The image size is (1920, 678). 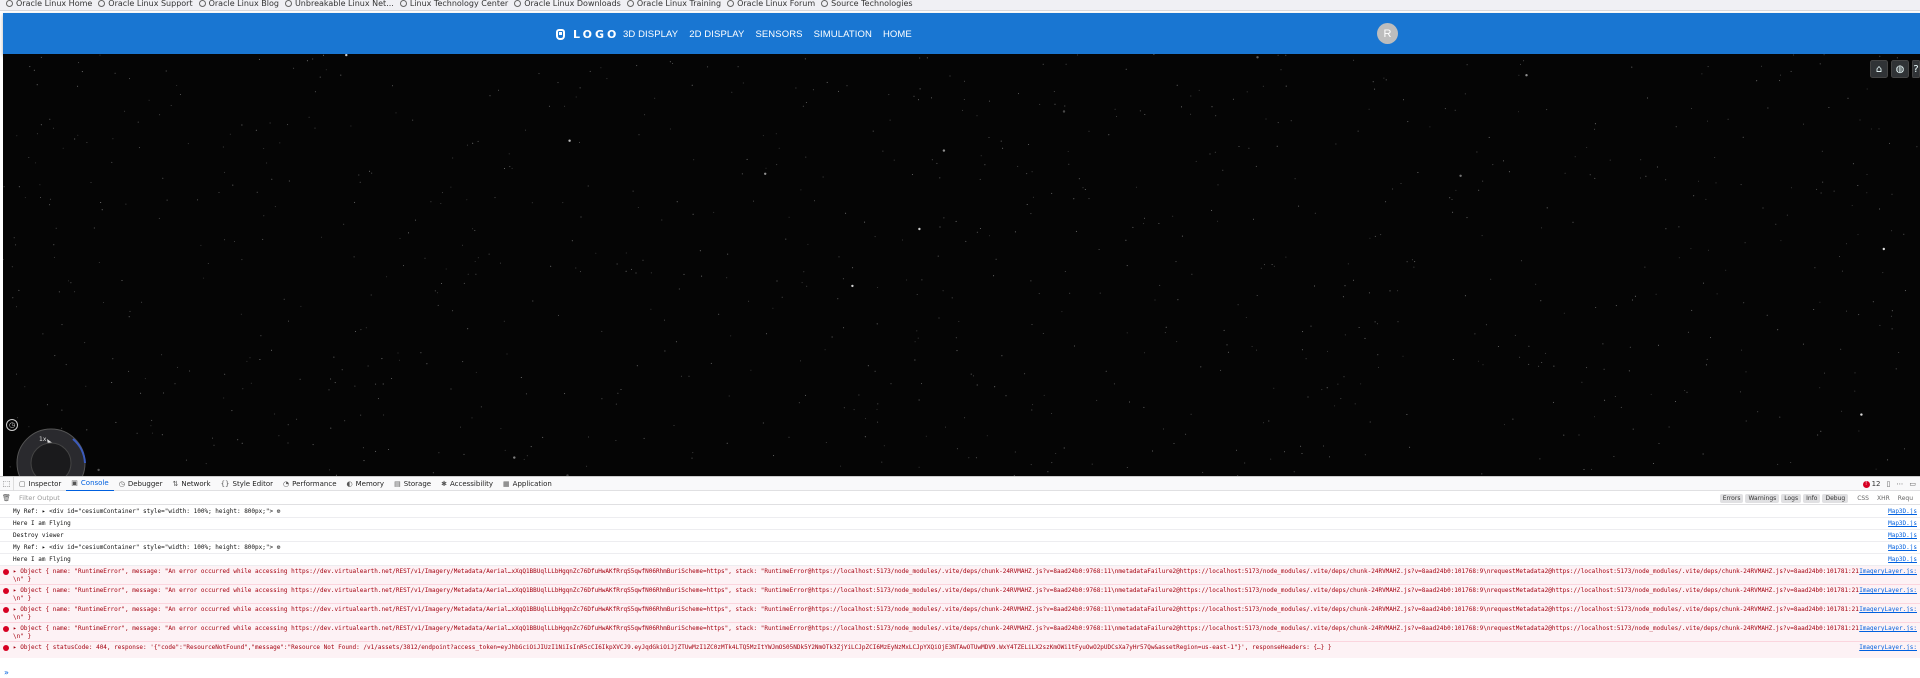 I want to click on tab-icon: ▢, so click(x=22, y=483).